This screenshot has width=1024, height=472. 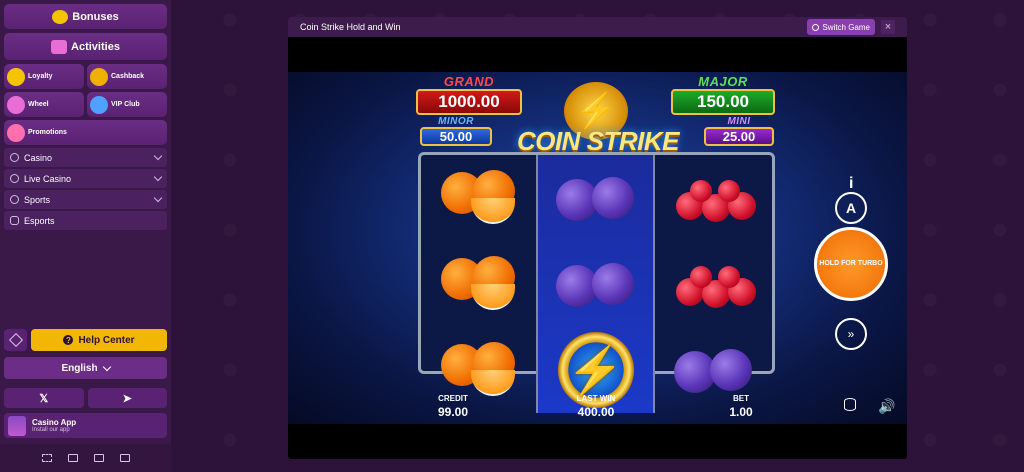 I want to click on tile-label: VIP Club, so click(x=125, y=104).